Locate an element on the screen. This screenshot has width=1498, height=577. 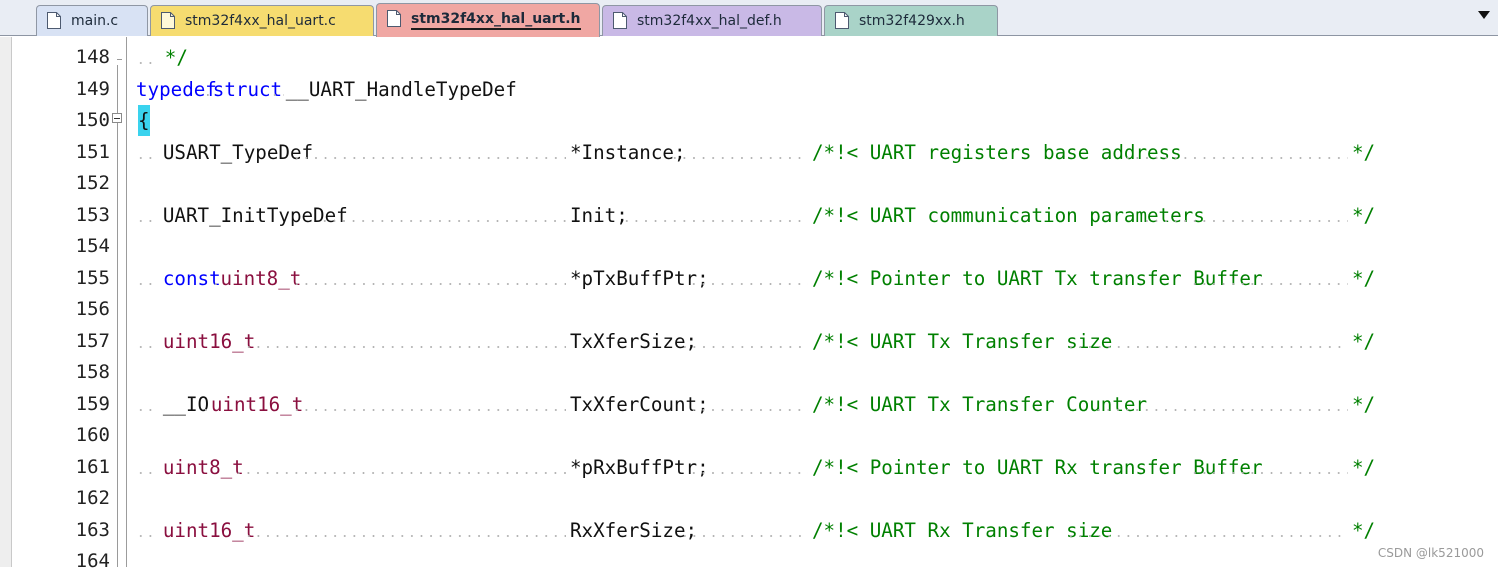
member-name: *Instance; is located at coordinates (628, 152).